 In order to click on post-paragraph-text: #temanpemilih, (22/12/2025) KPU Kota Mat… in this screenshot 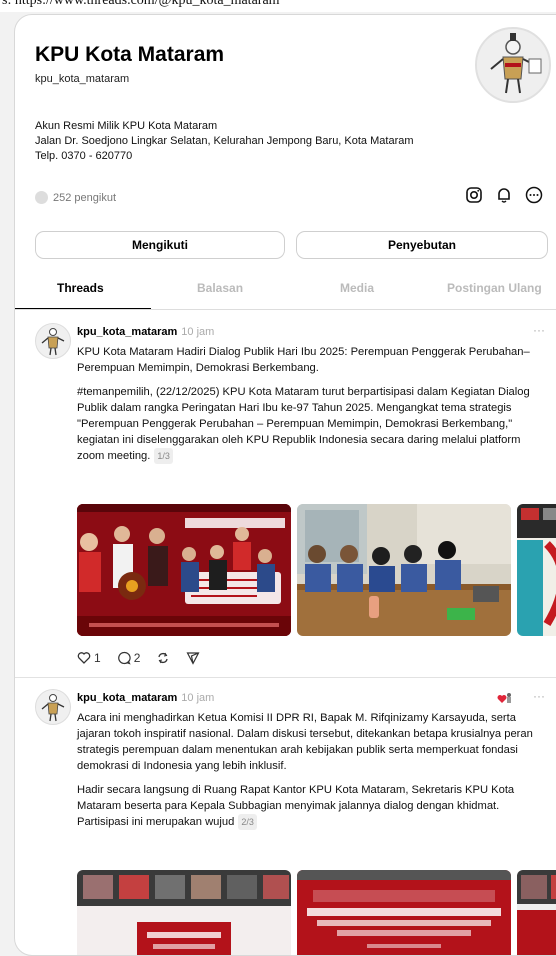, I will do `click(303, 424)`.